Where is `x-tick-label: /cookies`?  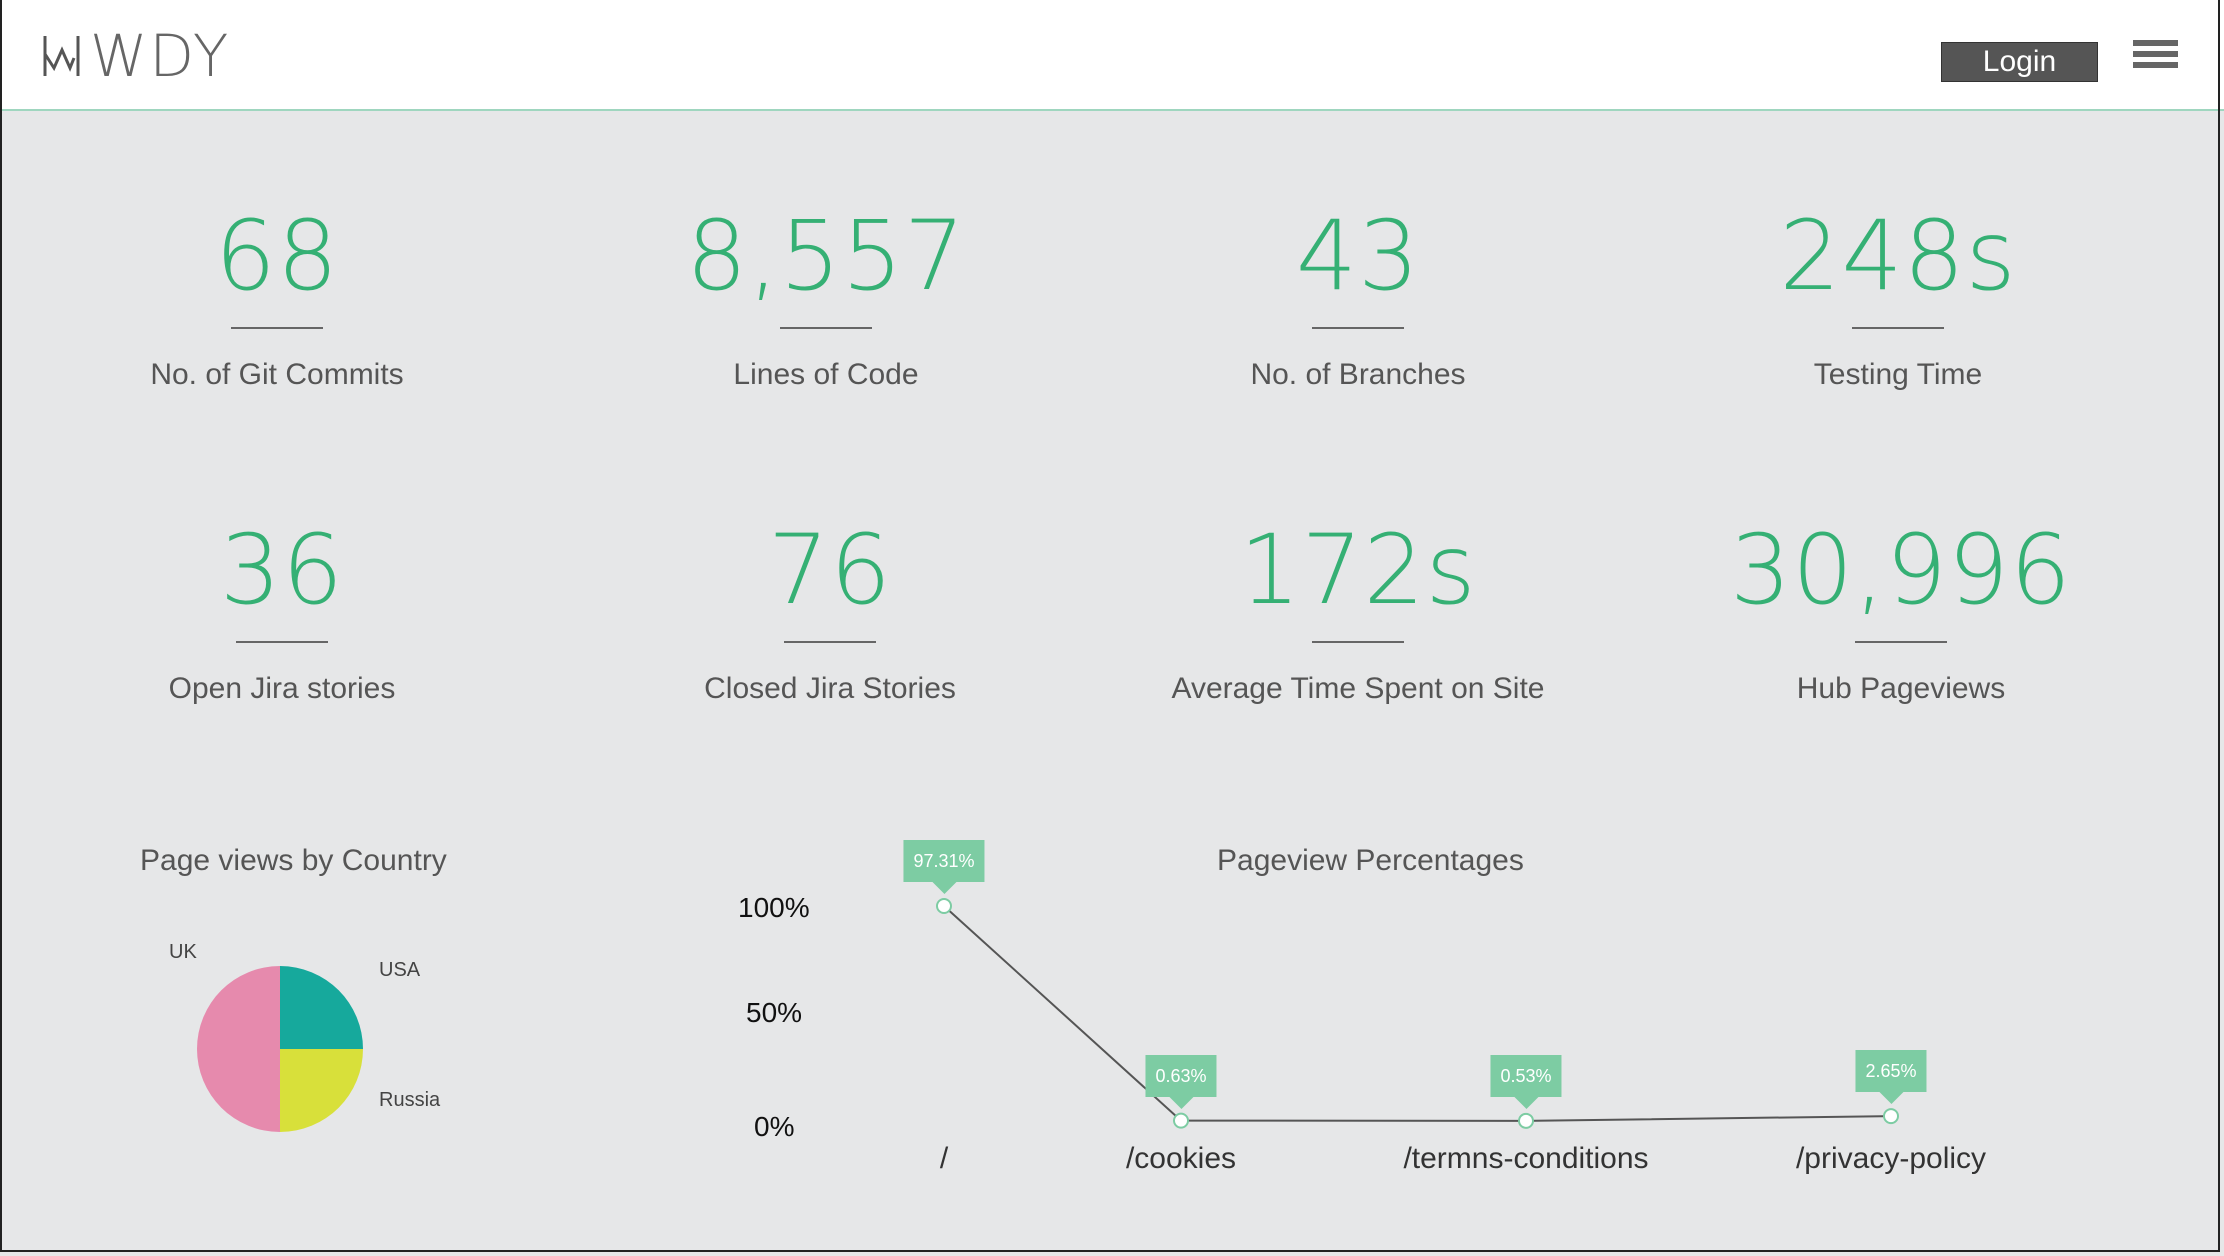 x-tick-label: /cookies is located at coordinates (1181, 1158).